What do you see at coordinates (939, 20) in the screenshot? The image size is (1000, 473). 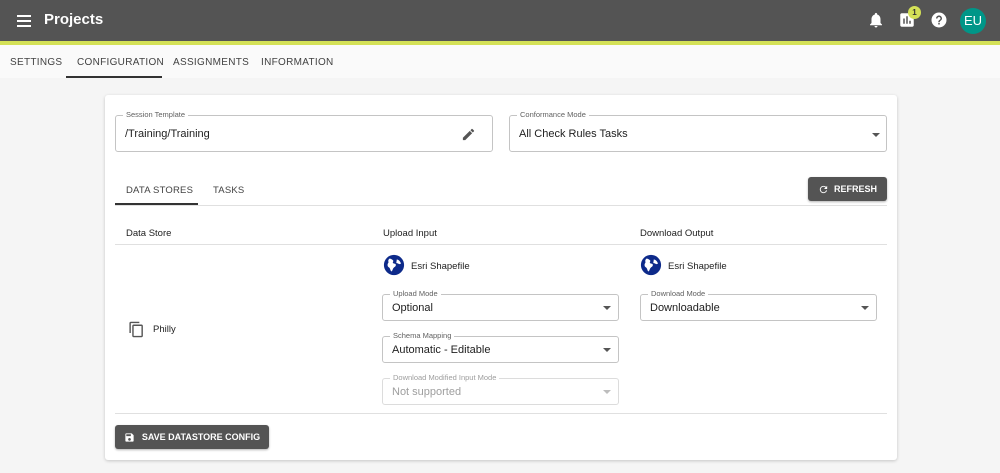 I see `help-icon` at bounding box center [939, 20].